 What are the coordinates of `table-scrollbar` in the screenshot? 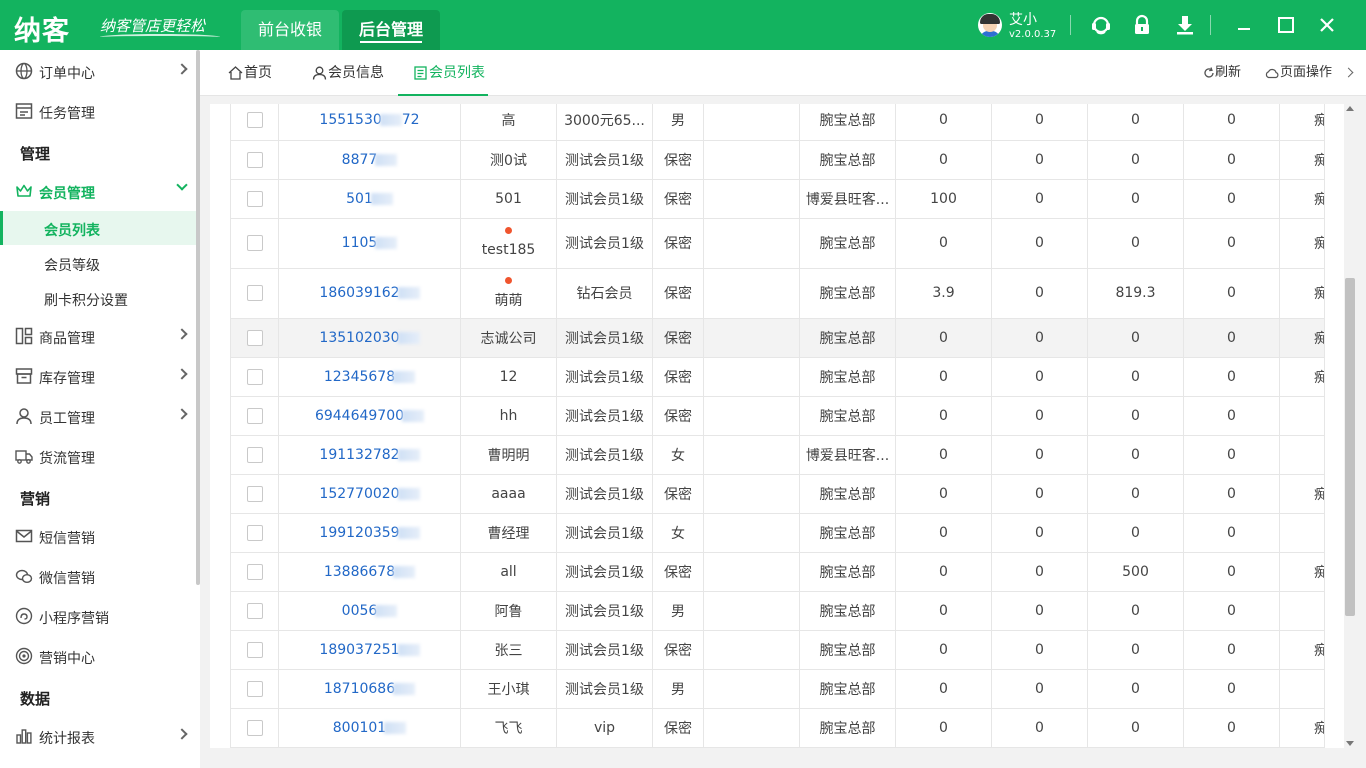 It's located at (1350, 426).